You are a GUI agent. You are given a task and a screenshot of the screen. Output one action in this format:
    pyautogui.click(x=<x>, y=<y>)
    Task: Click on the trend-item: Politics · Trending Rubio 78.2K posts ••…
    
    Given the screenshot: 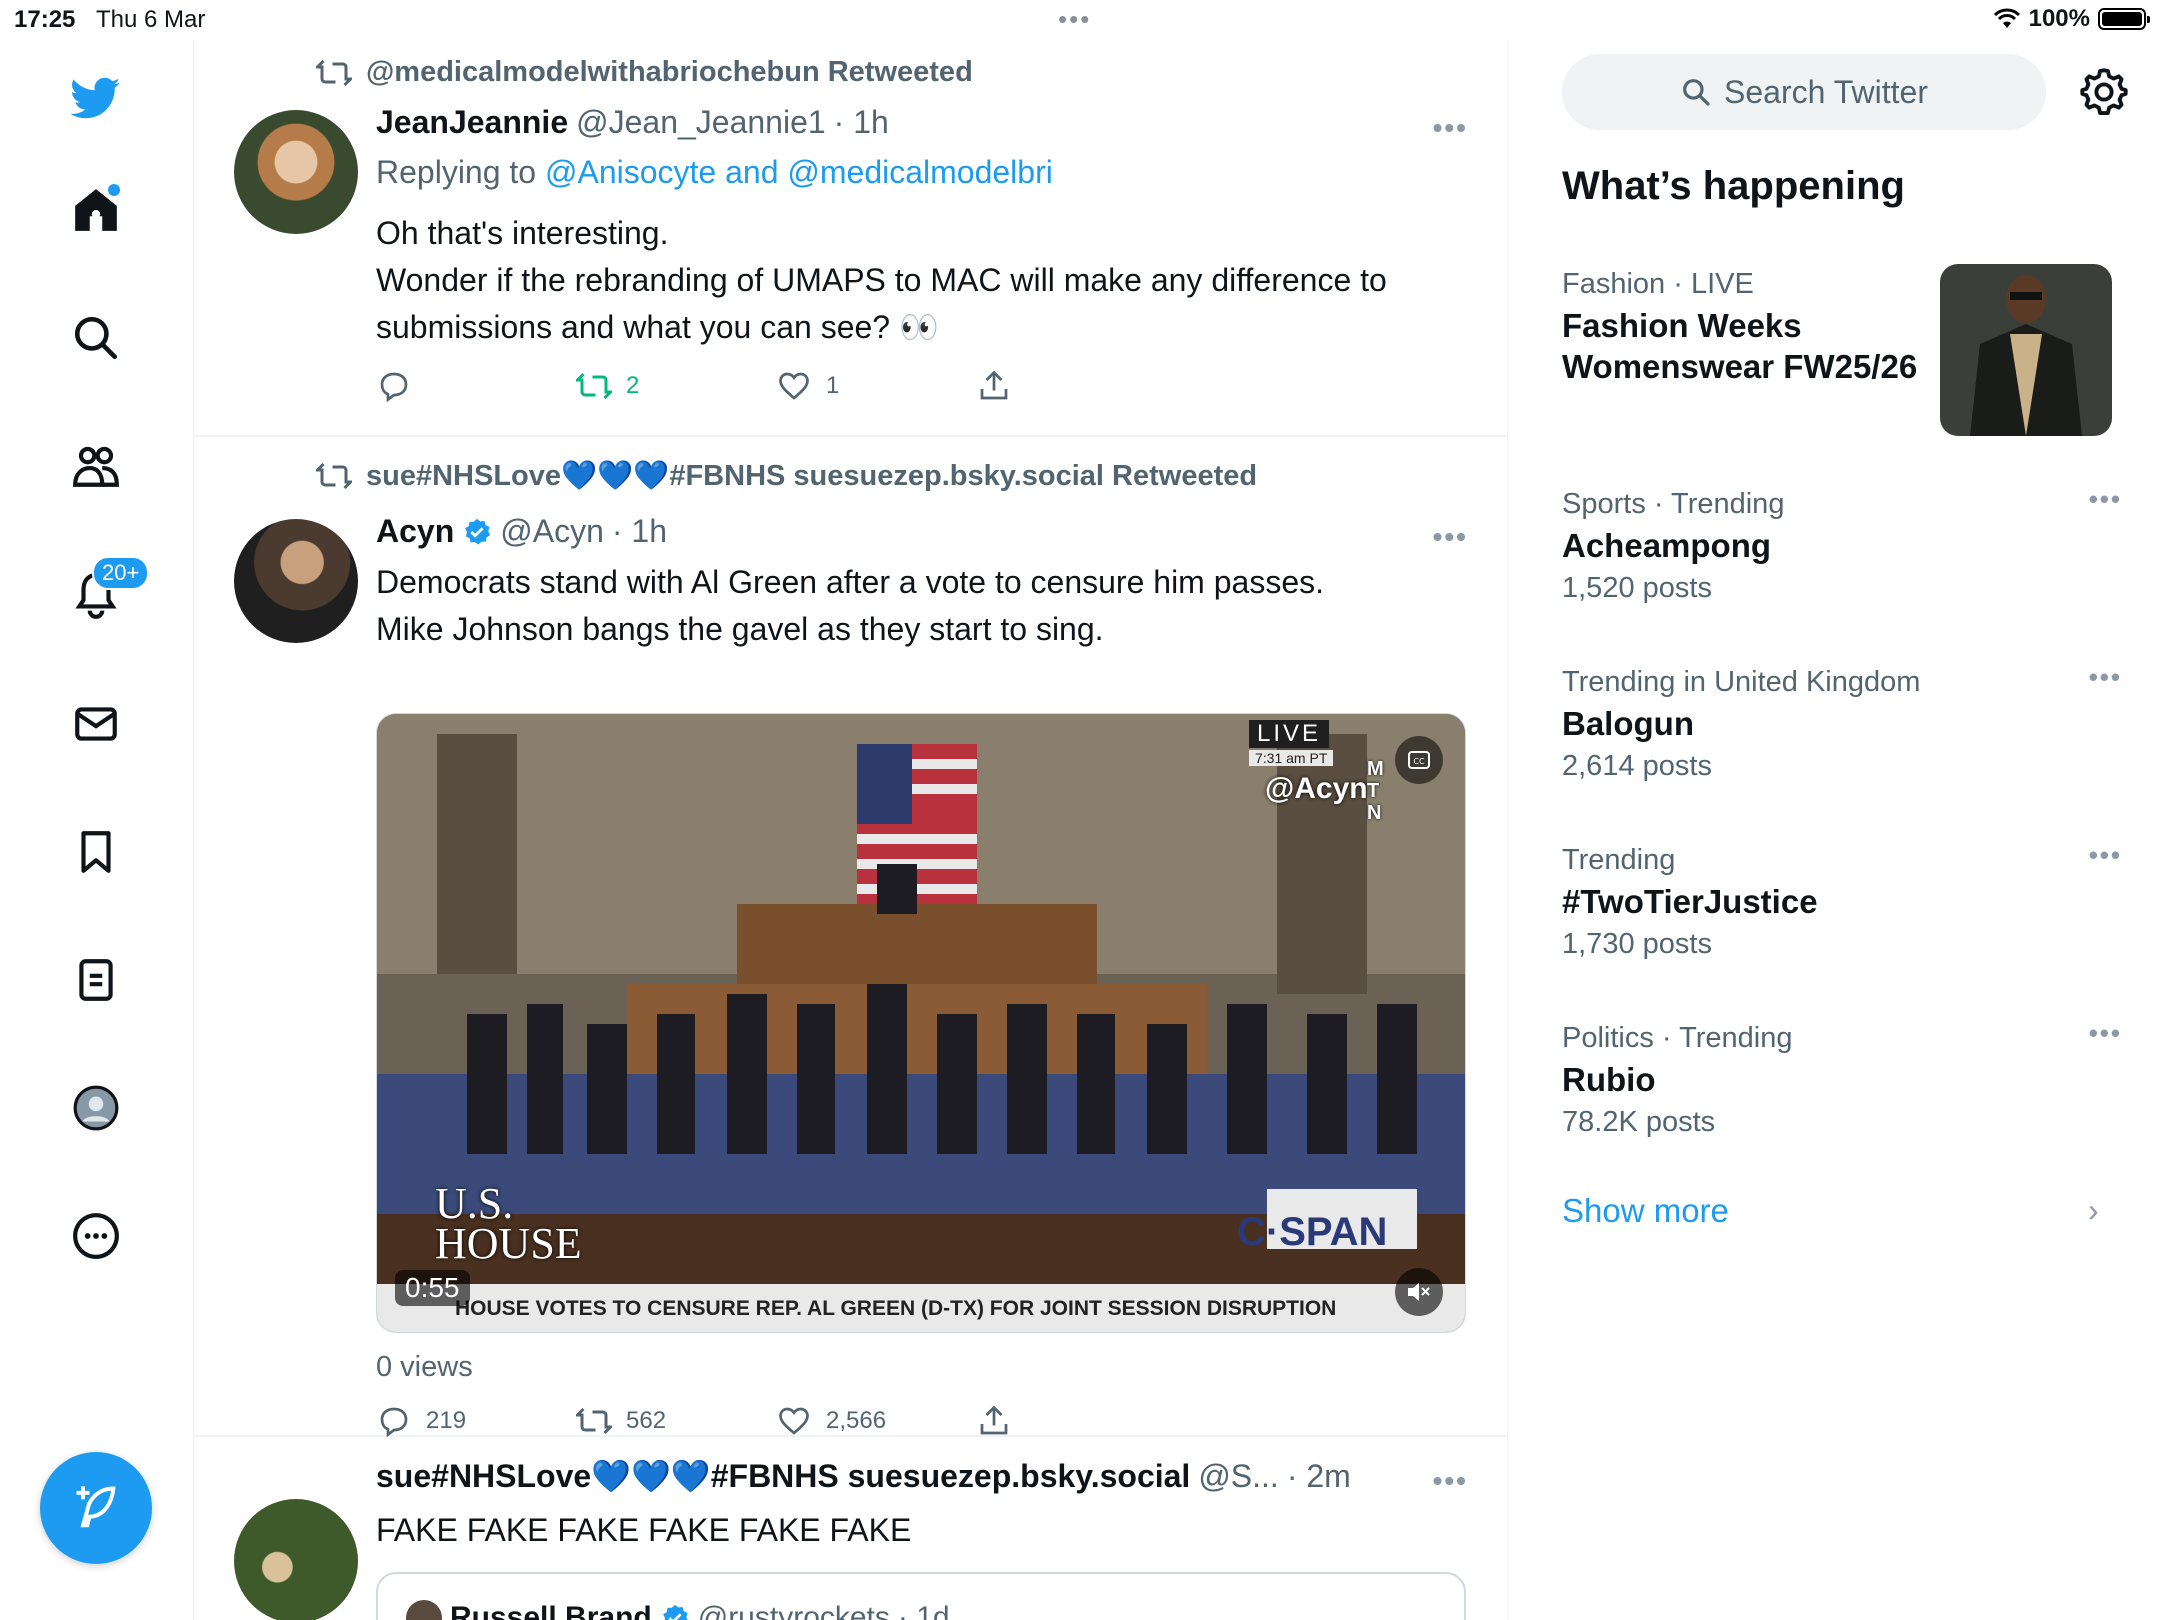 What is the action you would take?
    pyautogui.click(x=1842, y=1078)
    